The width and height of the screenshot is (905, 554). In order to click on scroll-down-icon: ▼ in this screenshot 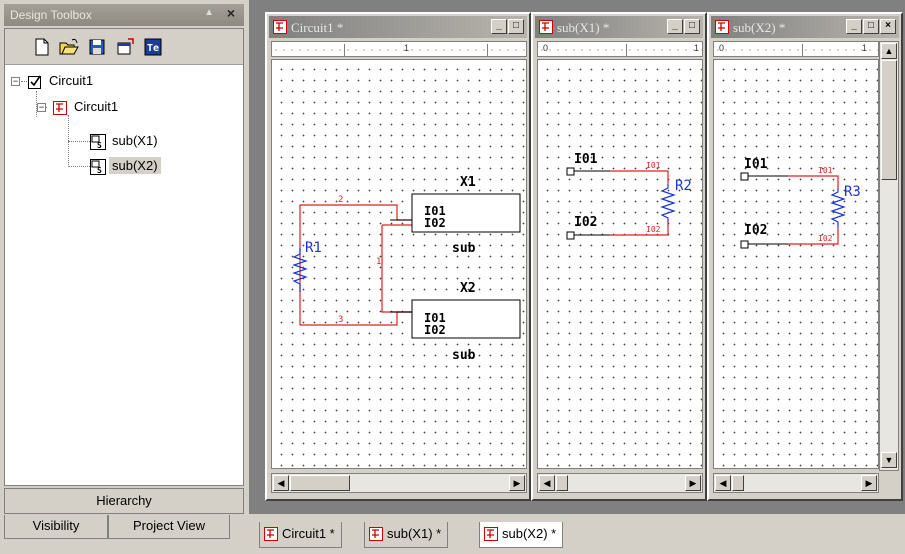, I will do `click(889, 460)`.